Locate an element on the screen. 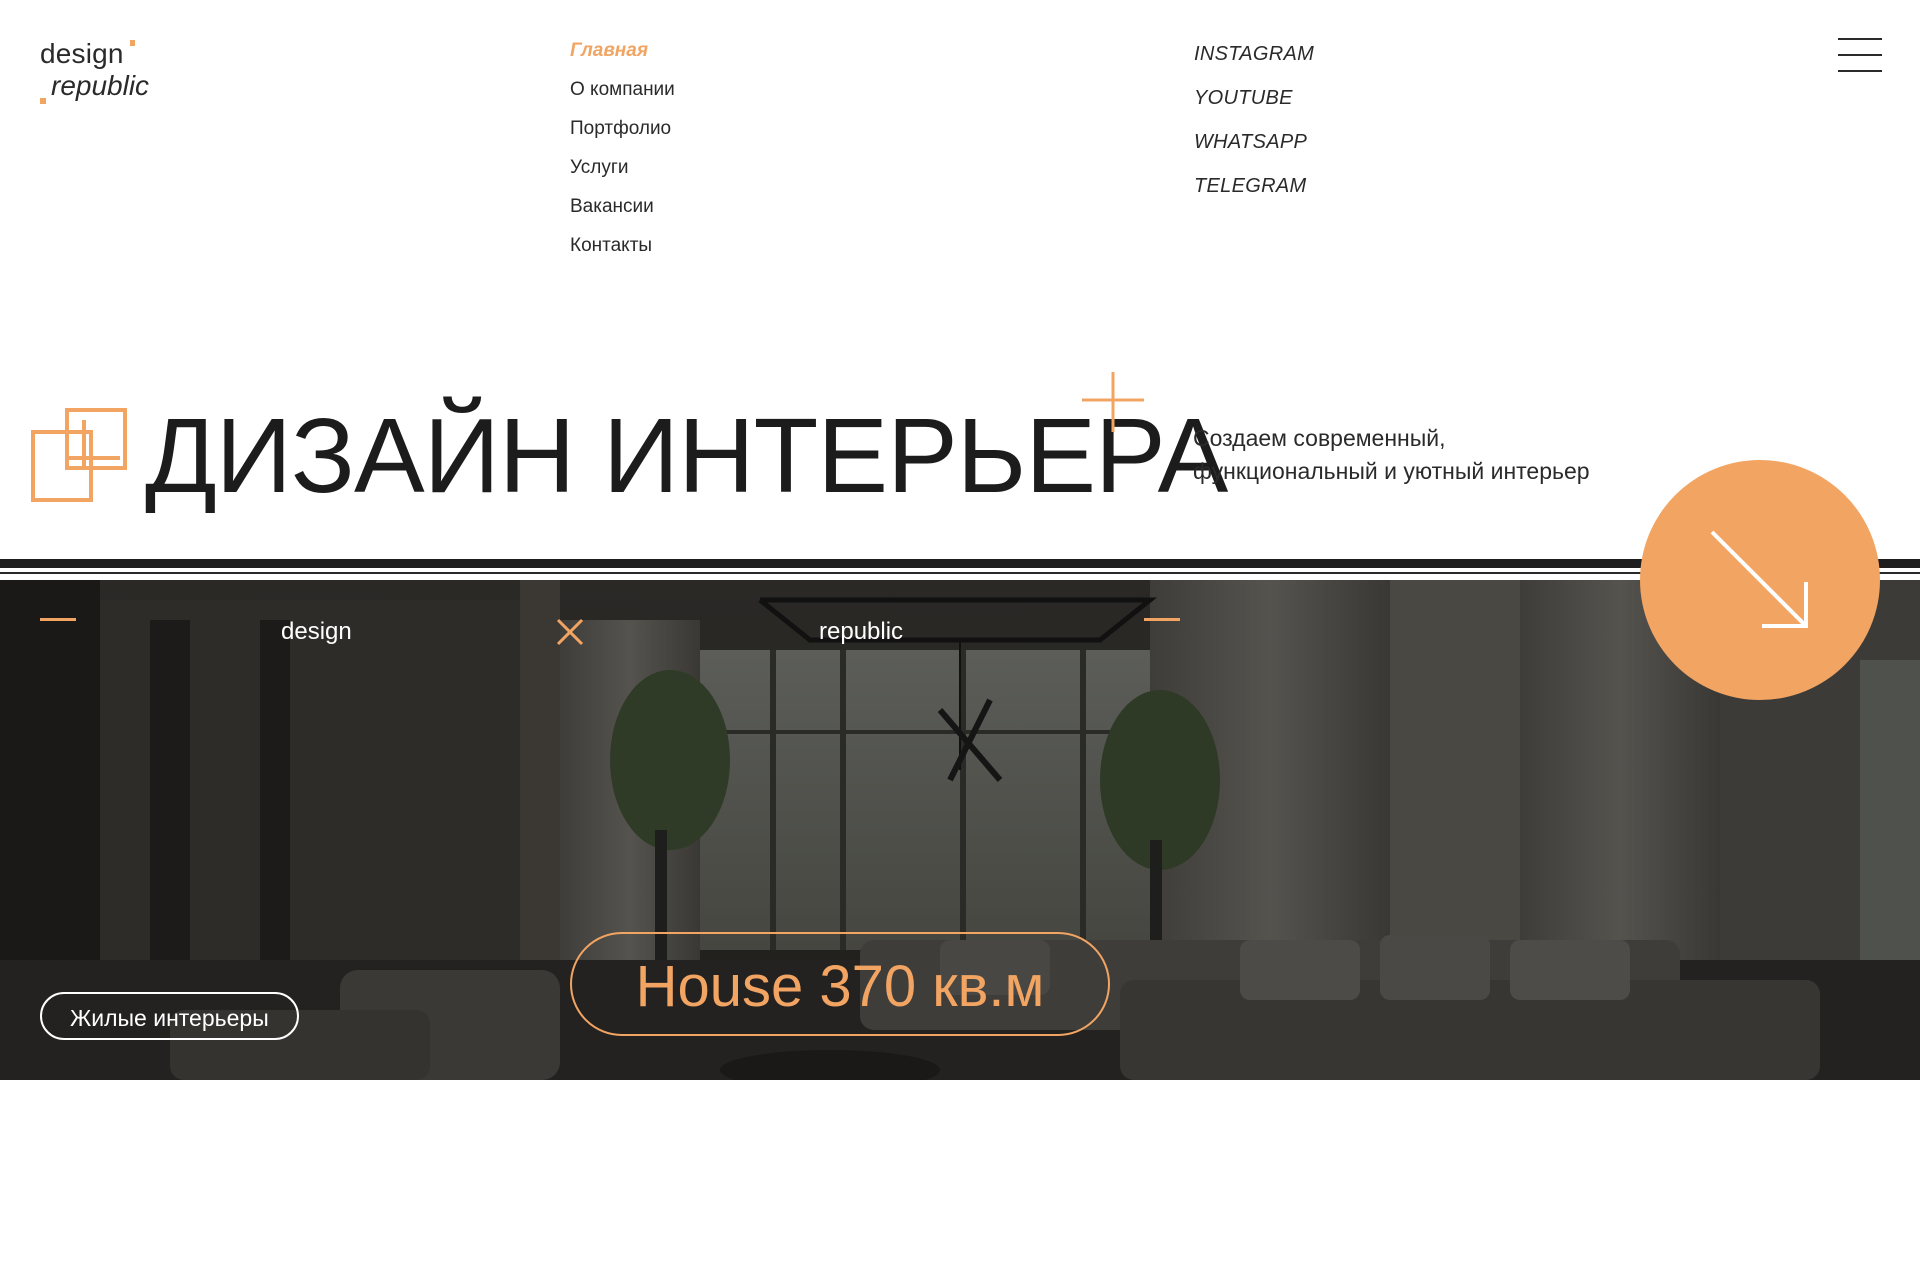  logo-word-republic: republic is located at coordinates (100, 85).